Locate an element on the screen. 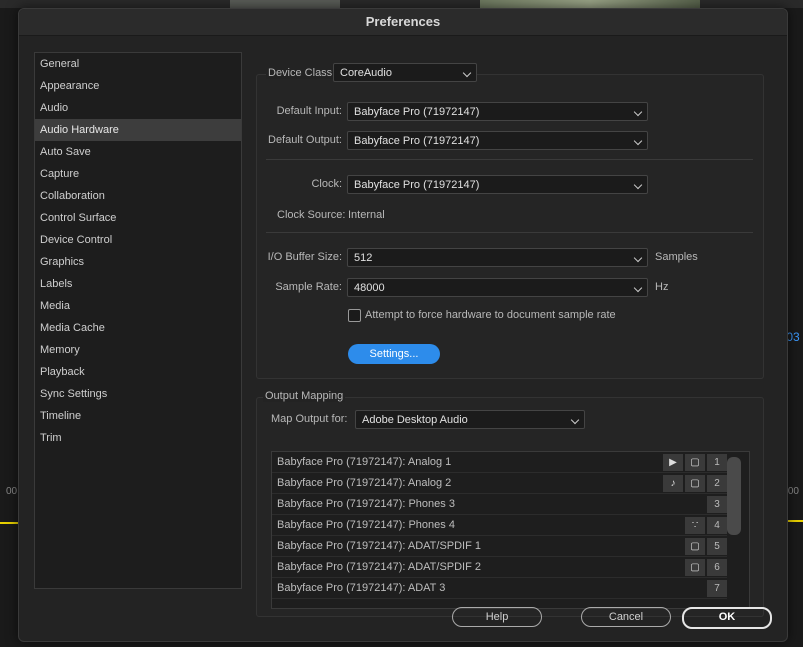 Image resolution: width=803 pixels, height=647 pixels. list-item: Babyface Pro (71972147): ADAT 3 7 is located at coordinates (499, 588).